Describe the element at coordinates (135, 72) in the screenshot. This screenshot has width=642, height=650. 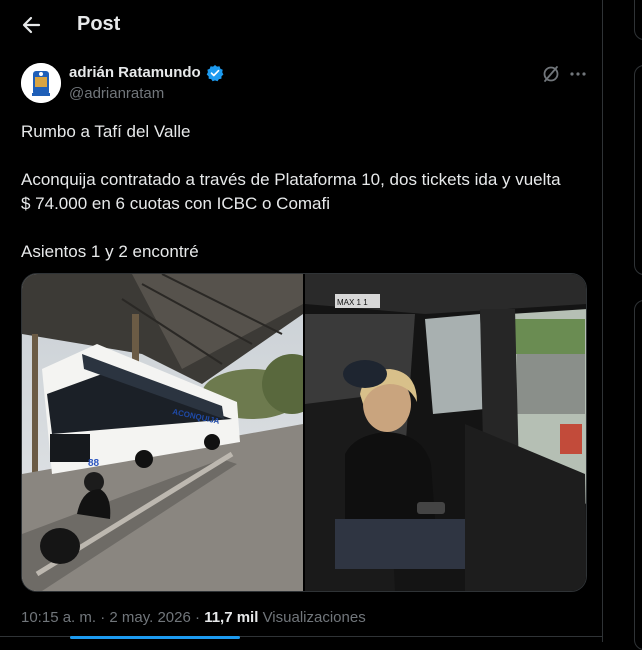
I see `author-name: adrián Ratamundo` at that location.